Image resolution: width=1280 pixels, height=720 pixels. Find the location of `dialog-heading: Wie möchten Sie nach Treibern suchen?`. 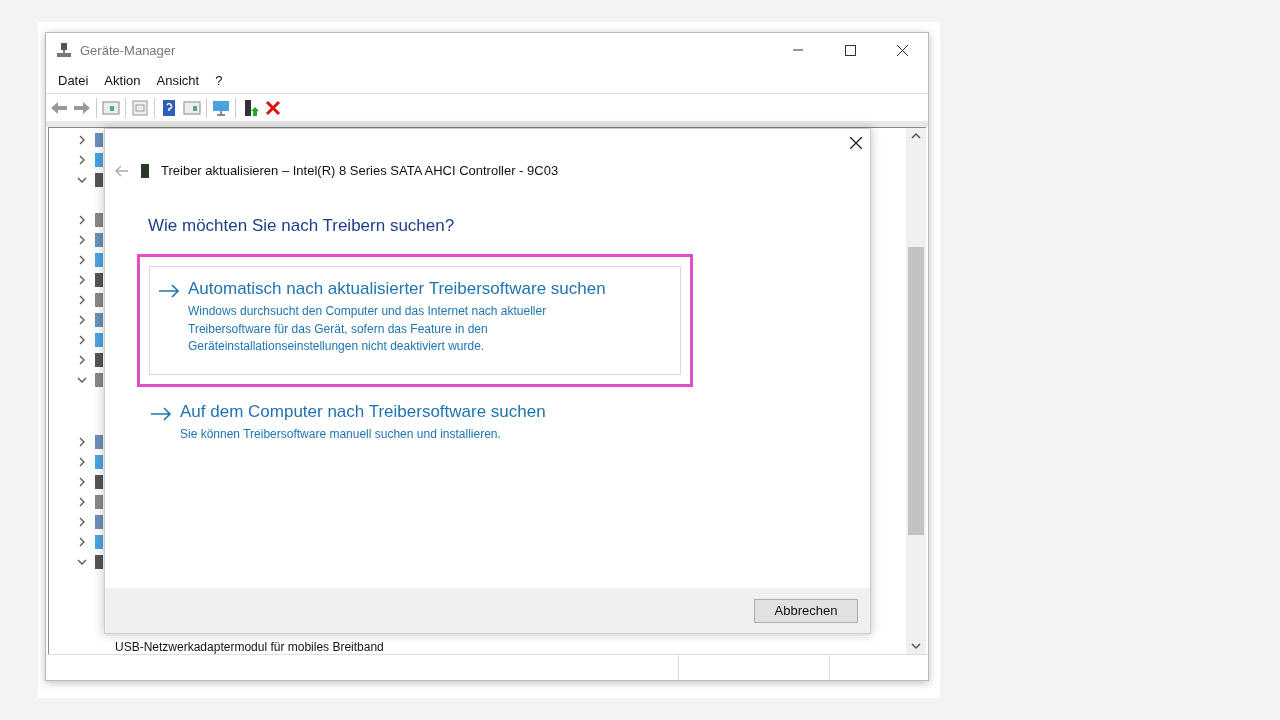

dialog-heading: Wie möchten Sie nach Treibern suchen? is located at coordinates (302, 226).